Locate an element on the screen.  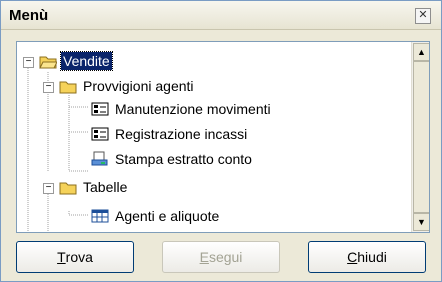
vertical-scrollbar: ▲ ▼ is located at coordinates (420, 137).